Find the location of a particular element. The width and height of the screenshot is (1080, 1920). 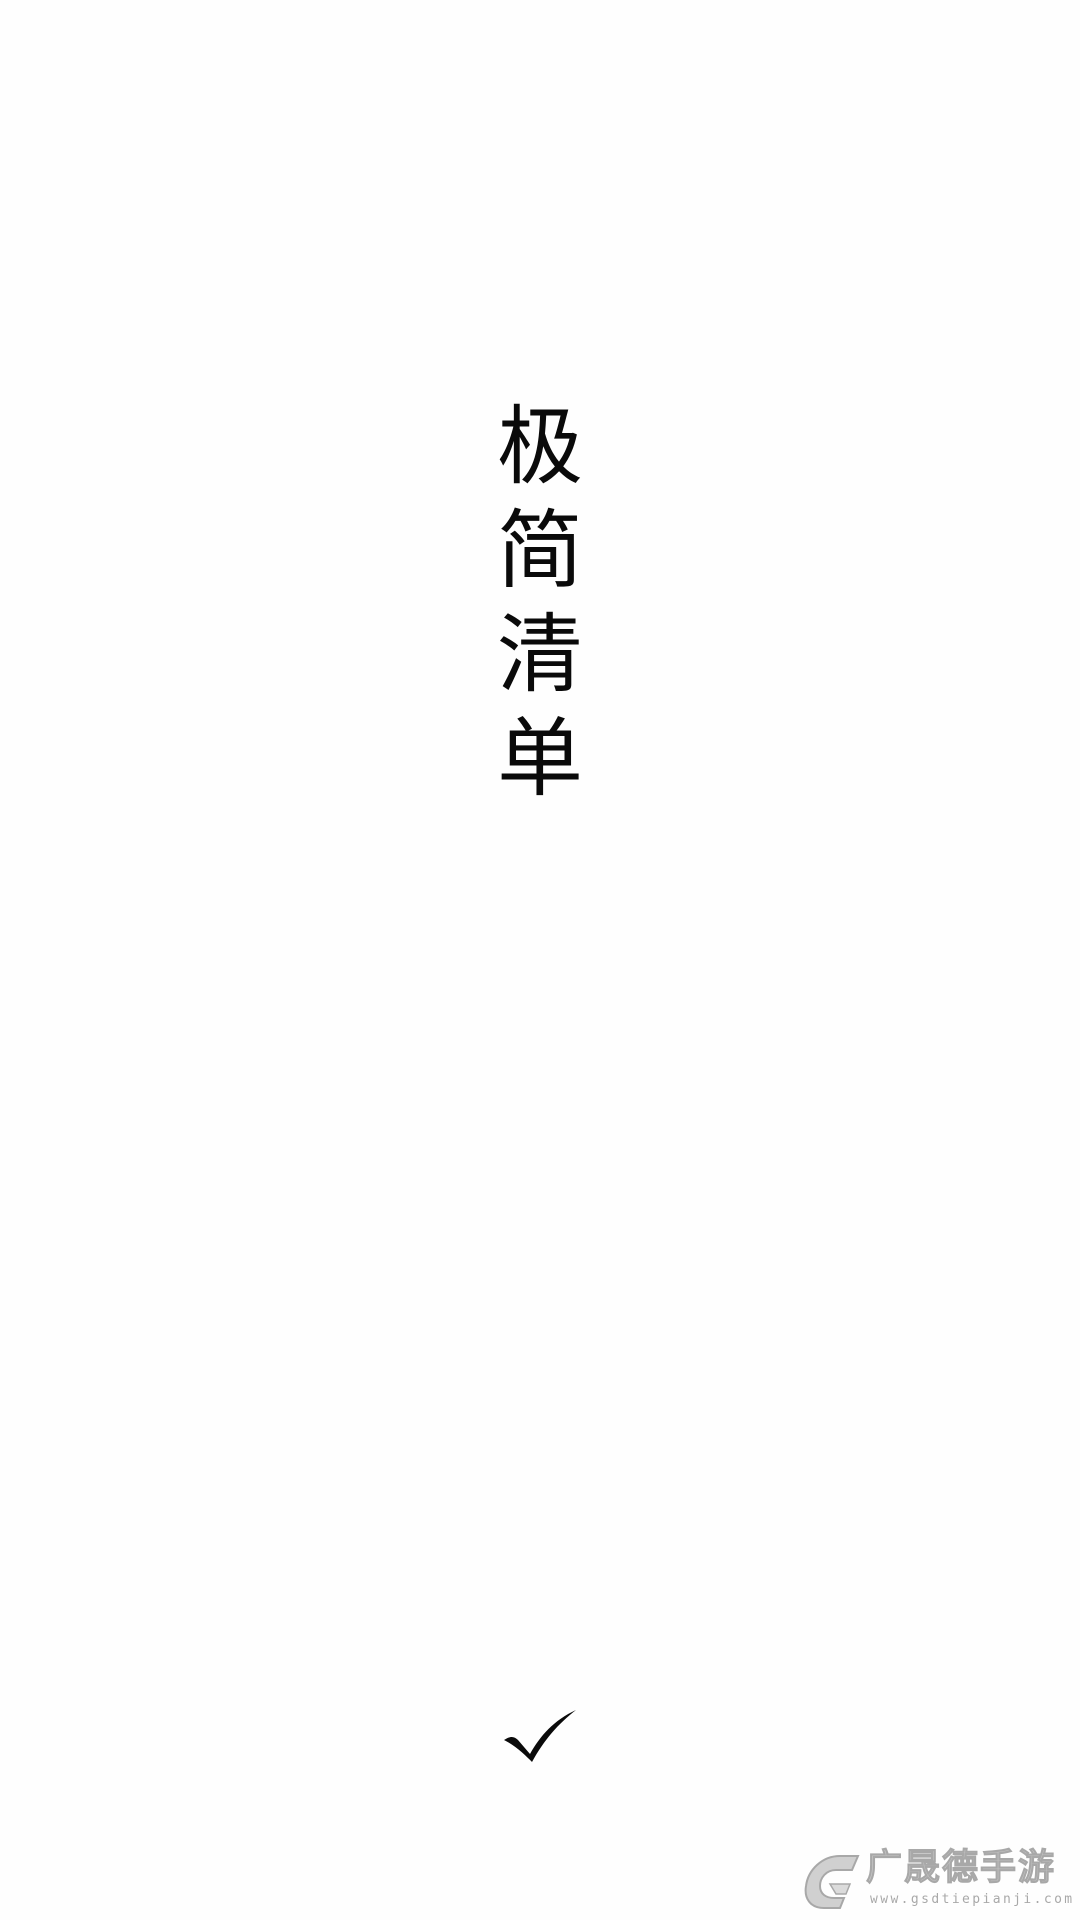

app-title-char: 单 is located at coordinates (540, 759).